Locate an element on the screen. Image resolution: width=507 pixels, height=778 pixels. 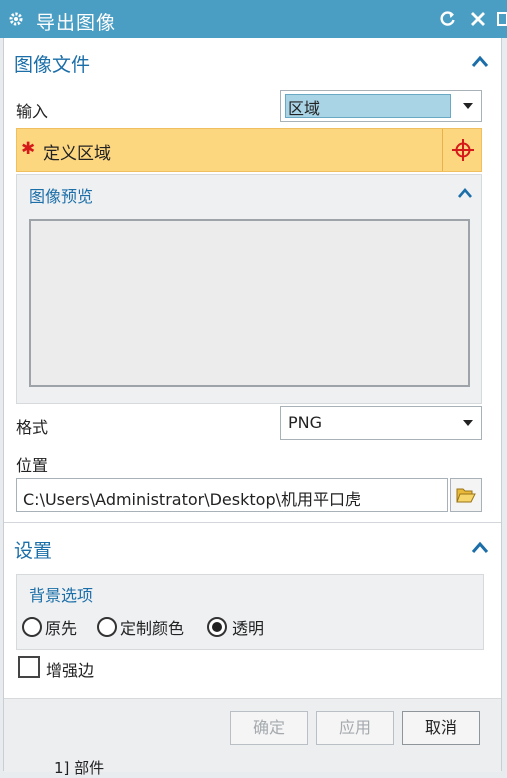
radio-original-indicator is located at coordinates (32, 627).